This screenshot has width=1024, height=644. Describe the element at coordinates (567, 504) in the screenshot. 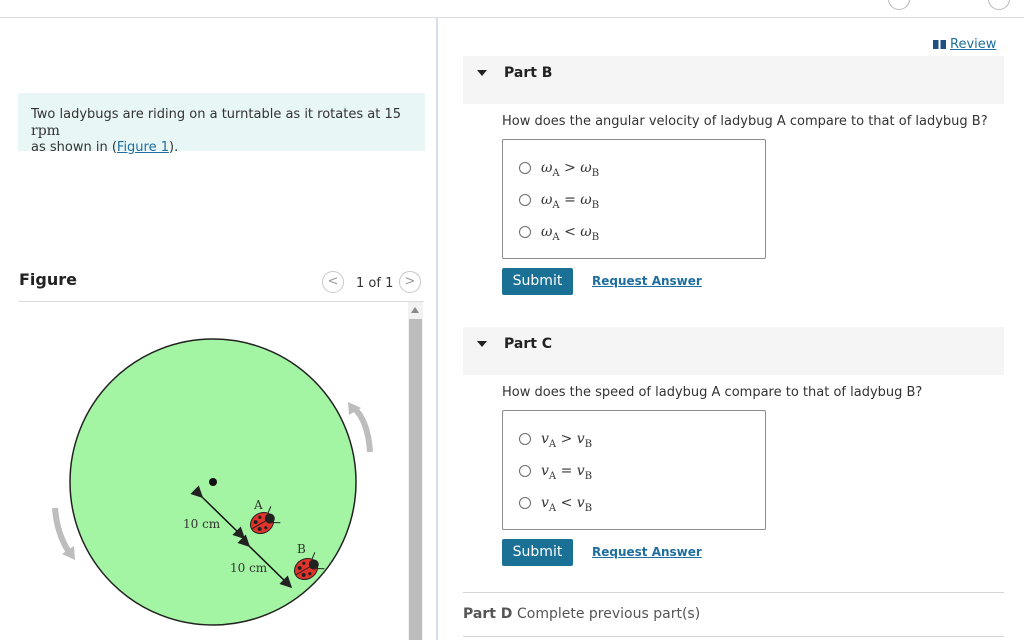

I see `option-expression: vA < vB` at that location.